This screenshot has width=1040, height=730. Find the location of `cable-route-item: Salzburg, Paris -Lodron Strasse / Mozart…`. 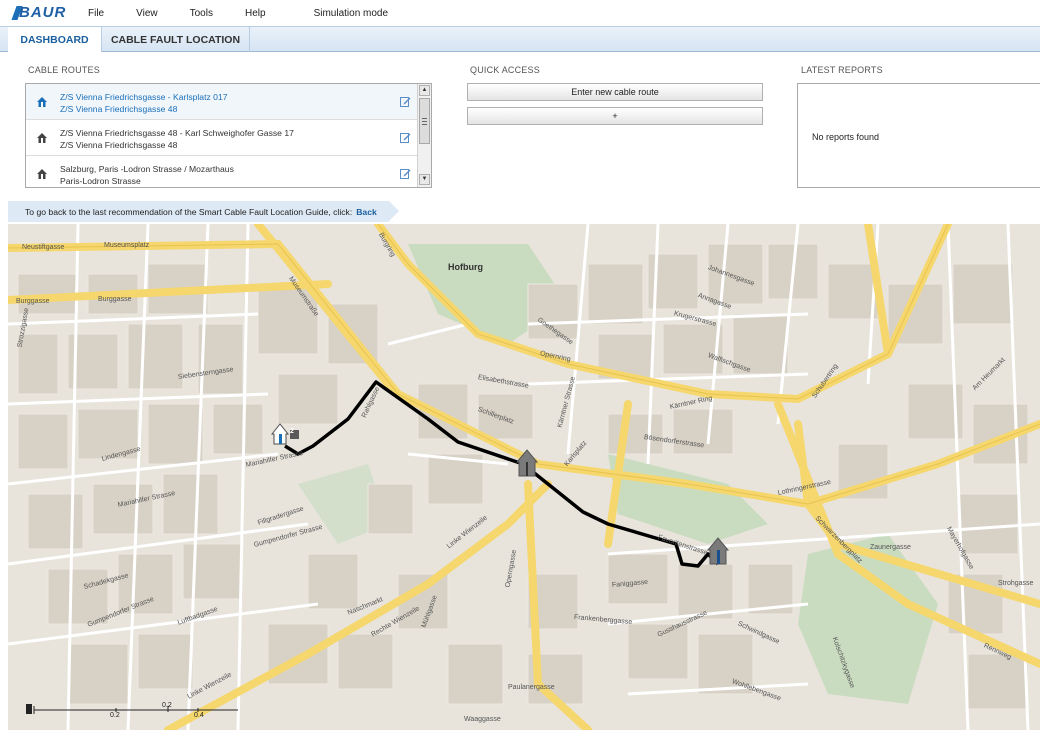

cable-route-item: Salzburg, Paris -Lodron Strasse / Mozart… is located at coordinates (222, 171).